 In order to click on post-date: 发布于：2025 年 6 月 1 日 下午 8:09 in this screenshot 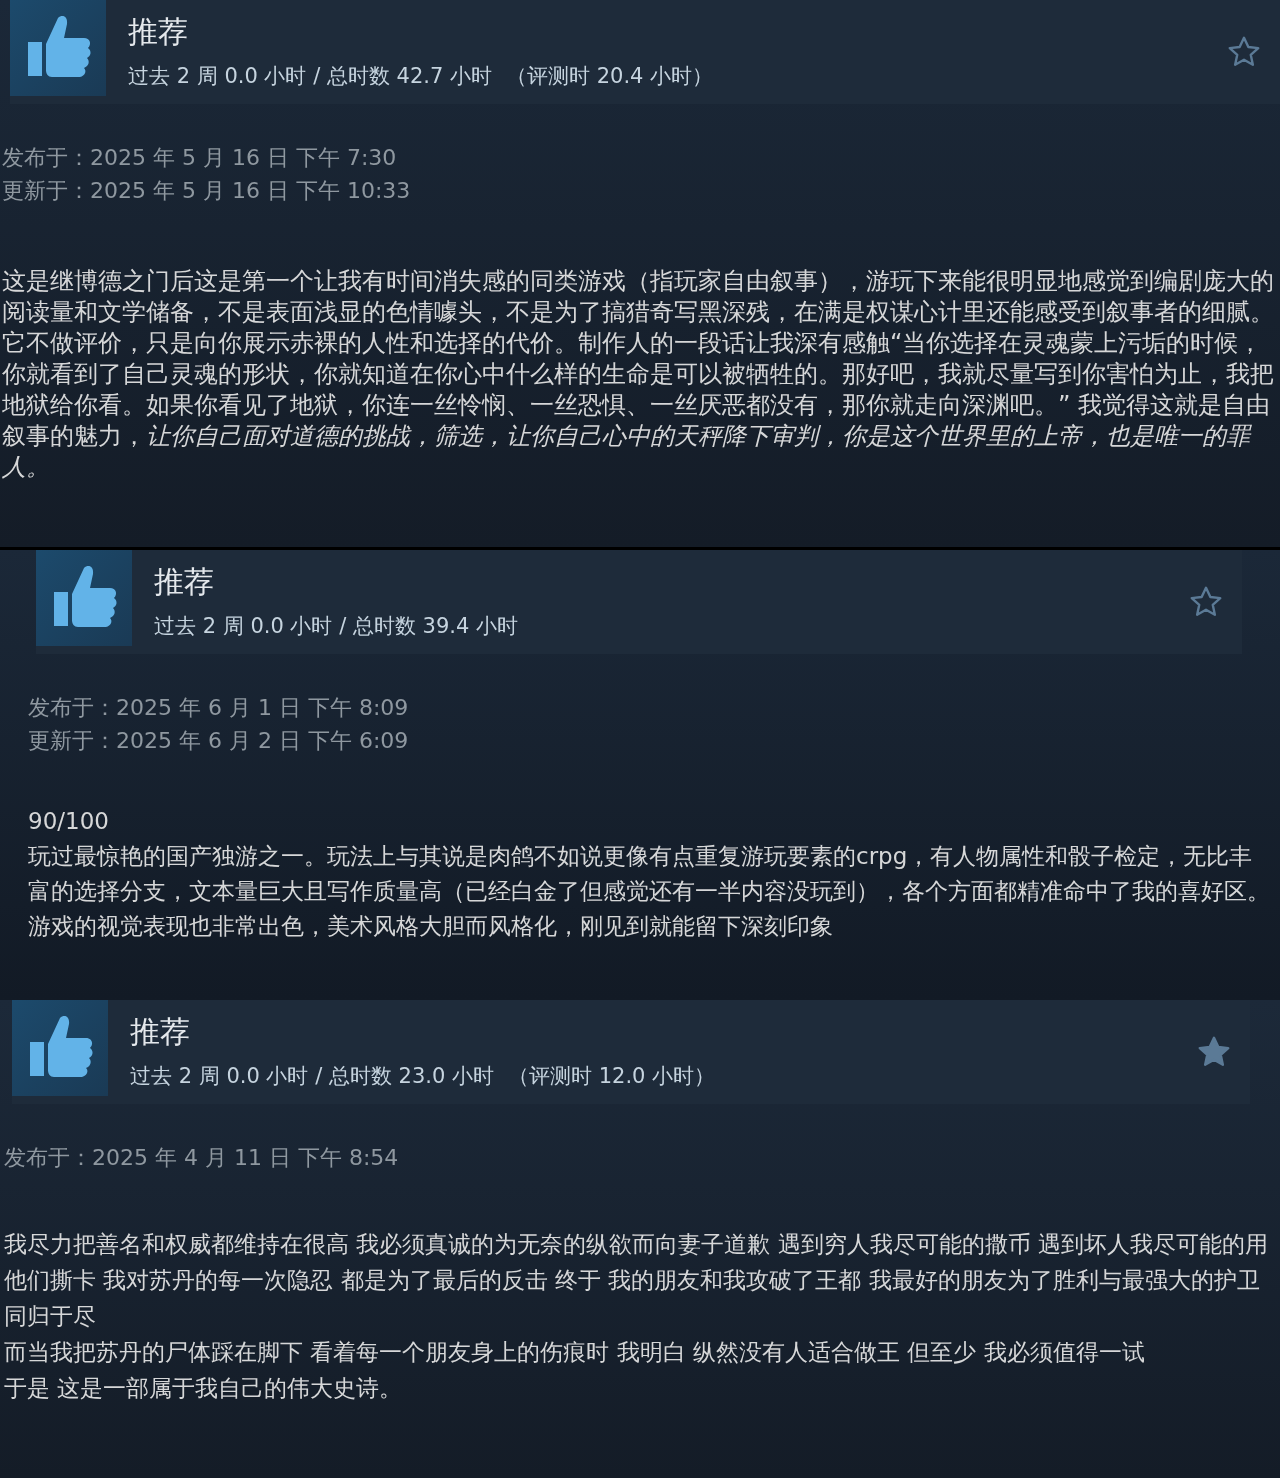, I will do `click(219, 707)`.